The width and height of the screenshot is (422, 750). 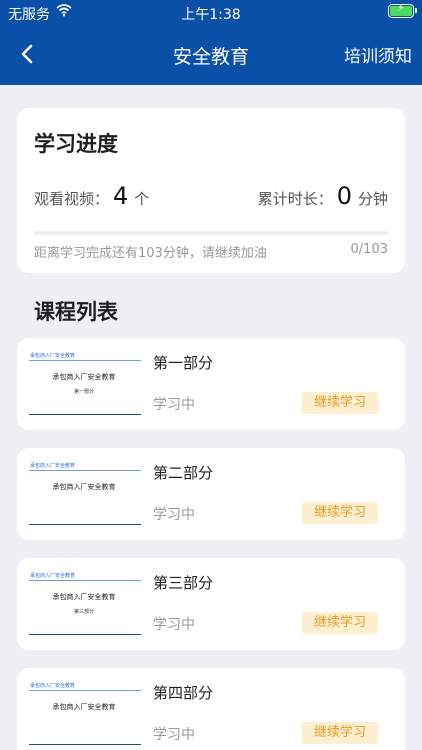 I want to click on training-notice-link: 培训须知, so click(x=378, y=54).